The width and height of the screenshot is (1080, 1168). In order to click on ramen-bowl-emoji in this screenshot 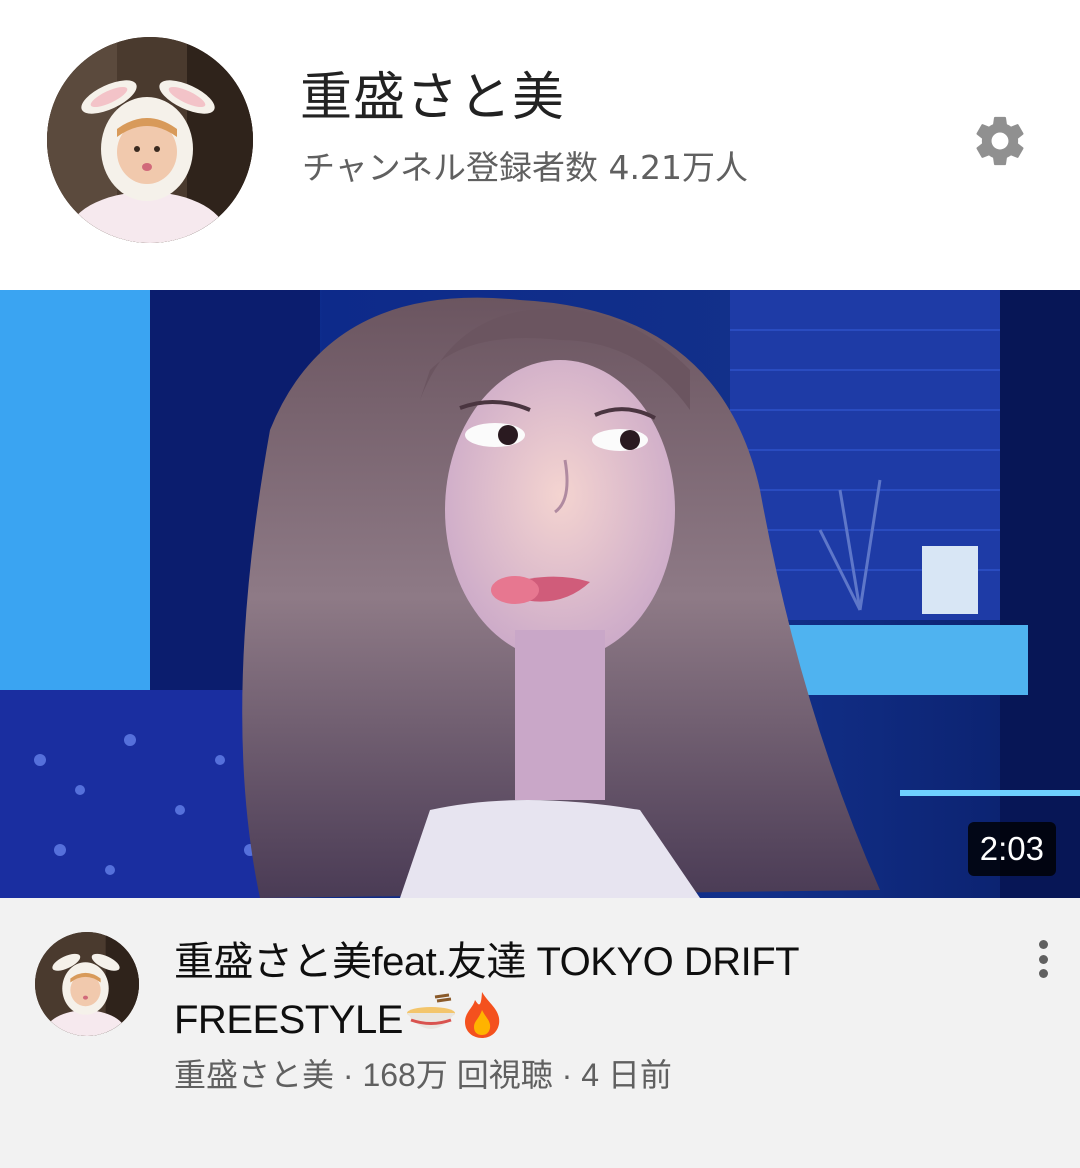, I will do `click(431, 1022)`.